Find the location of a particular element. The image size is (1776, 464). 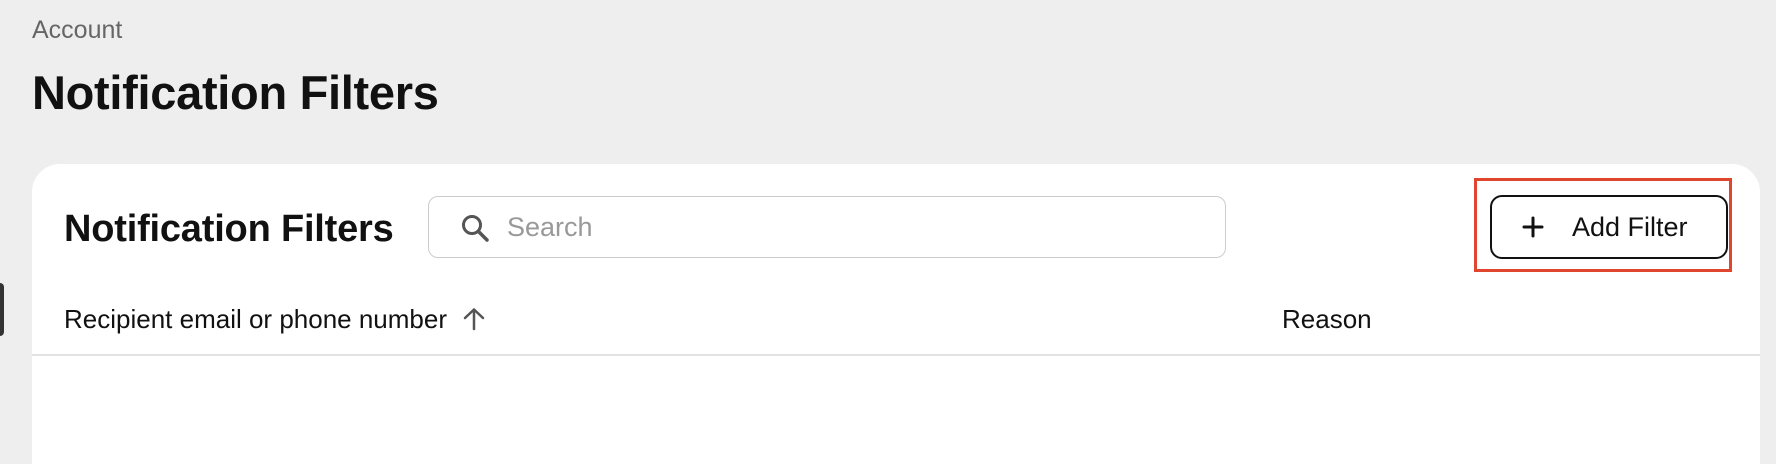

column-header-recipient-label: Recipient email or phone number is located at coordinates (255, 319).